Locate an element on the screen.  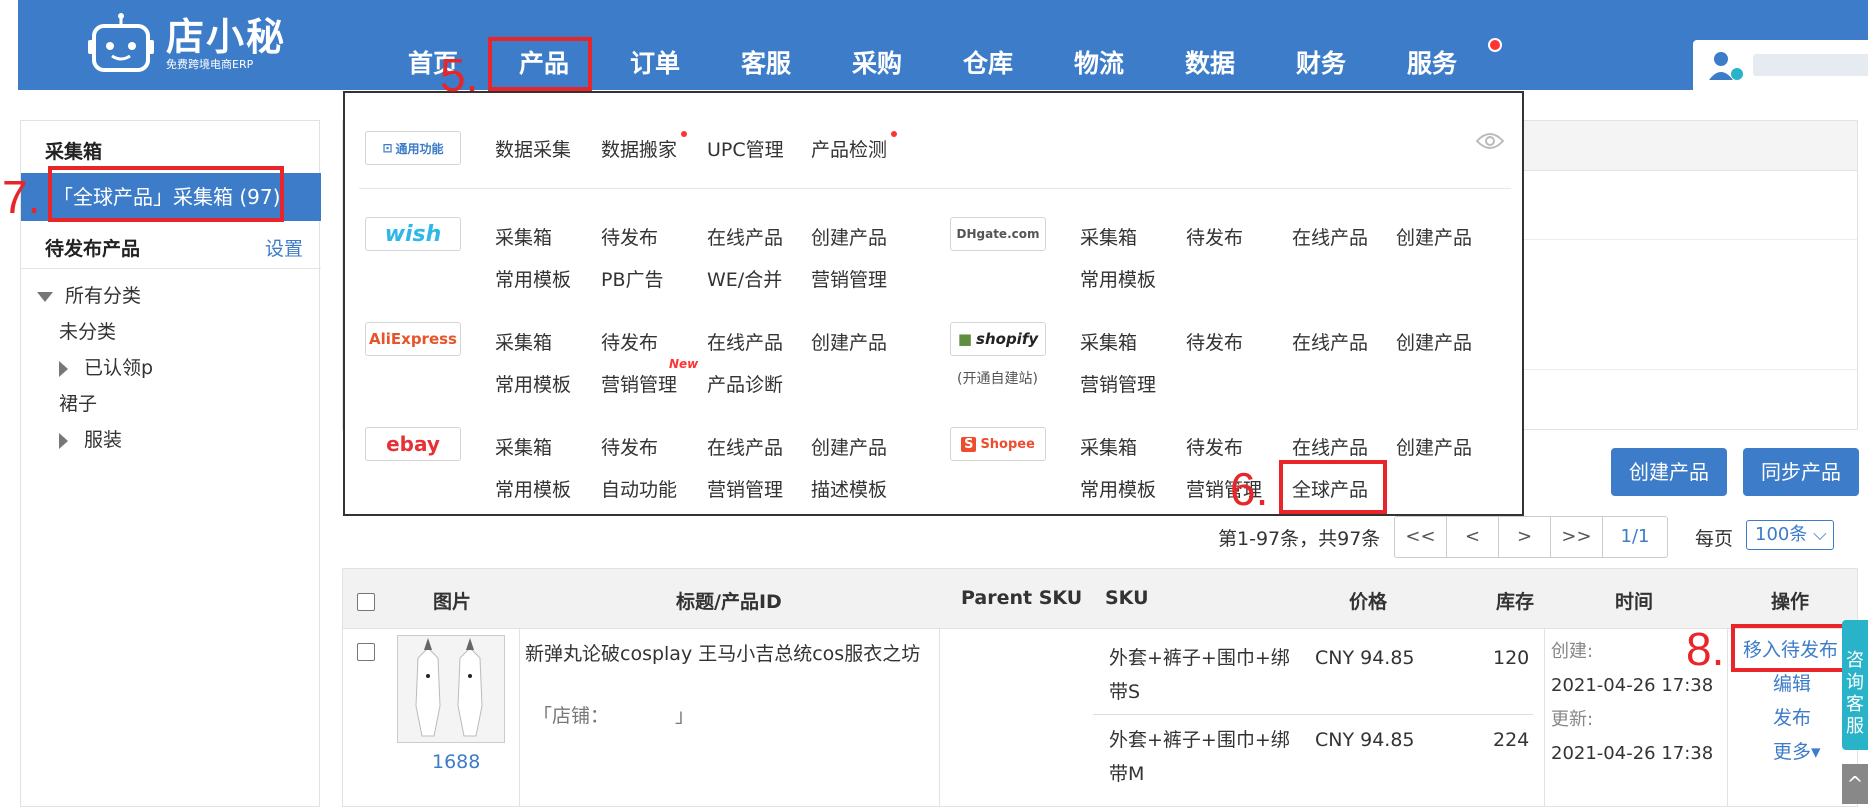
ali-online-products: 在线产品 is located at coordinates (745, 341).